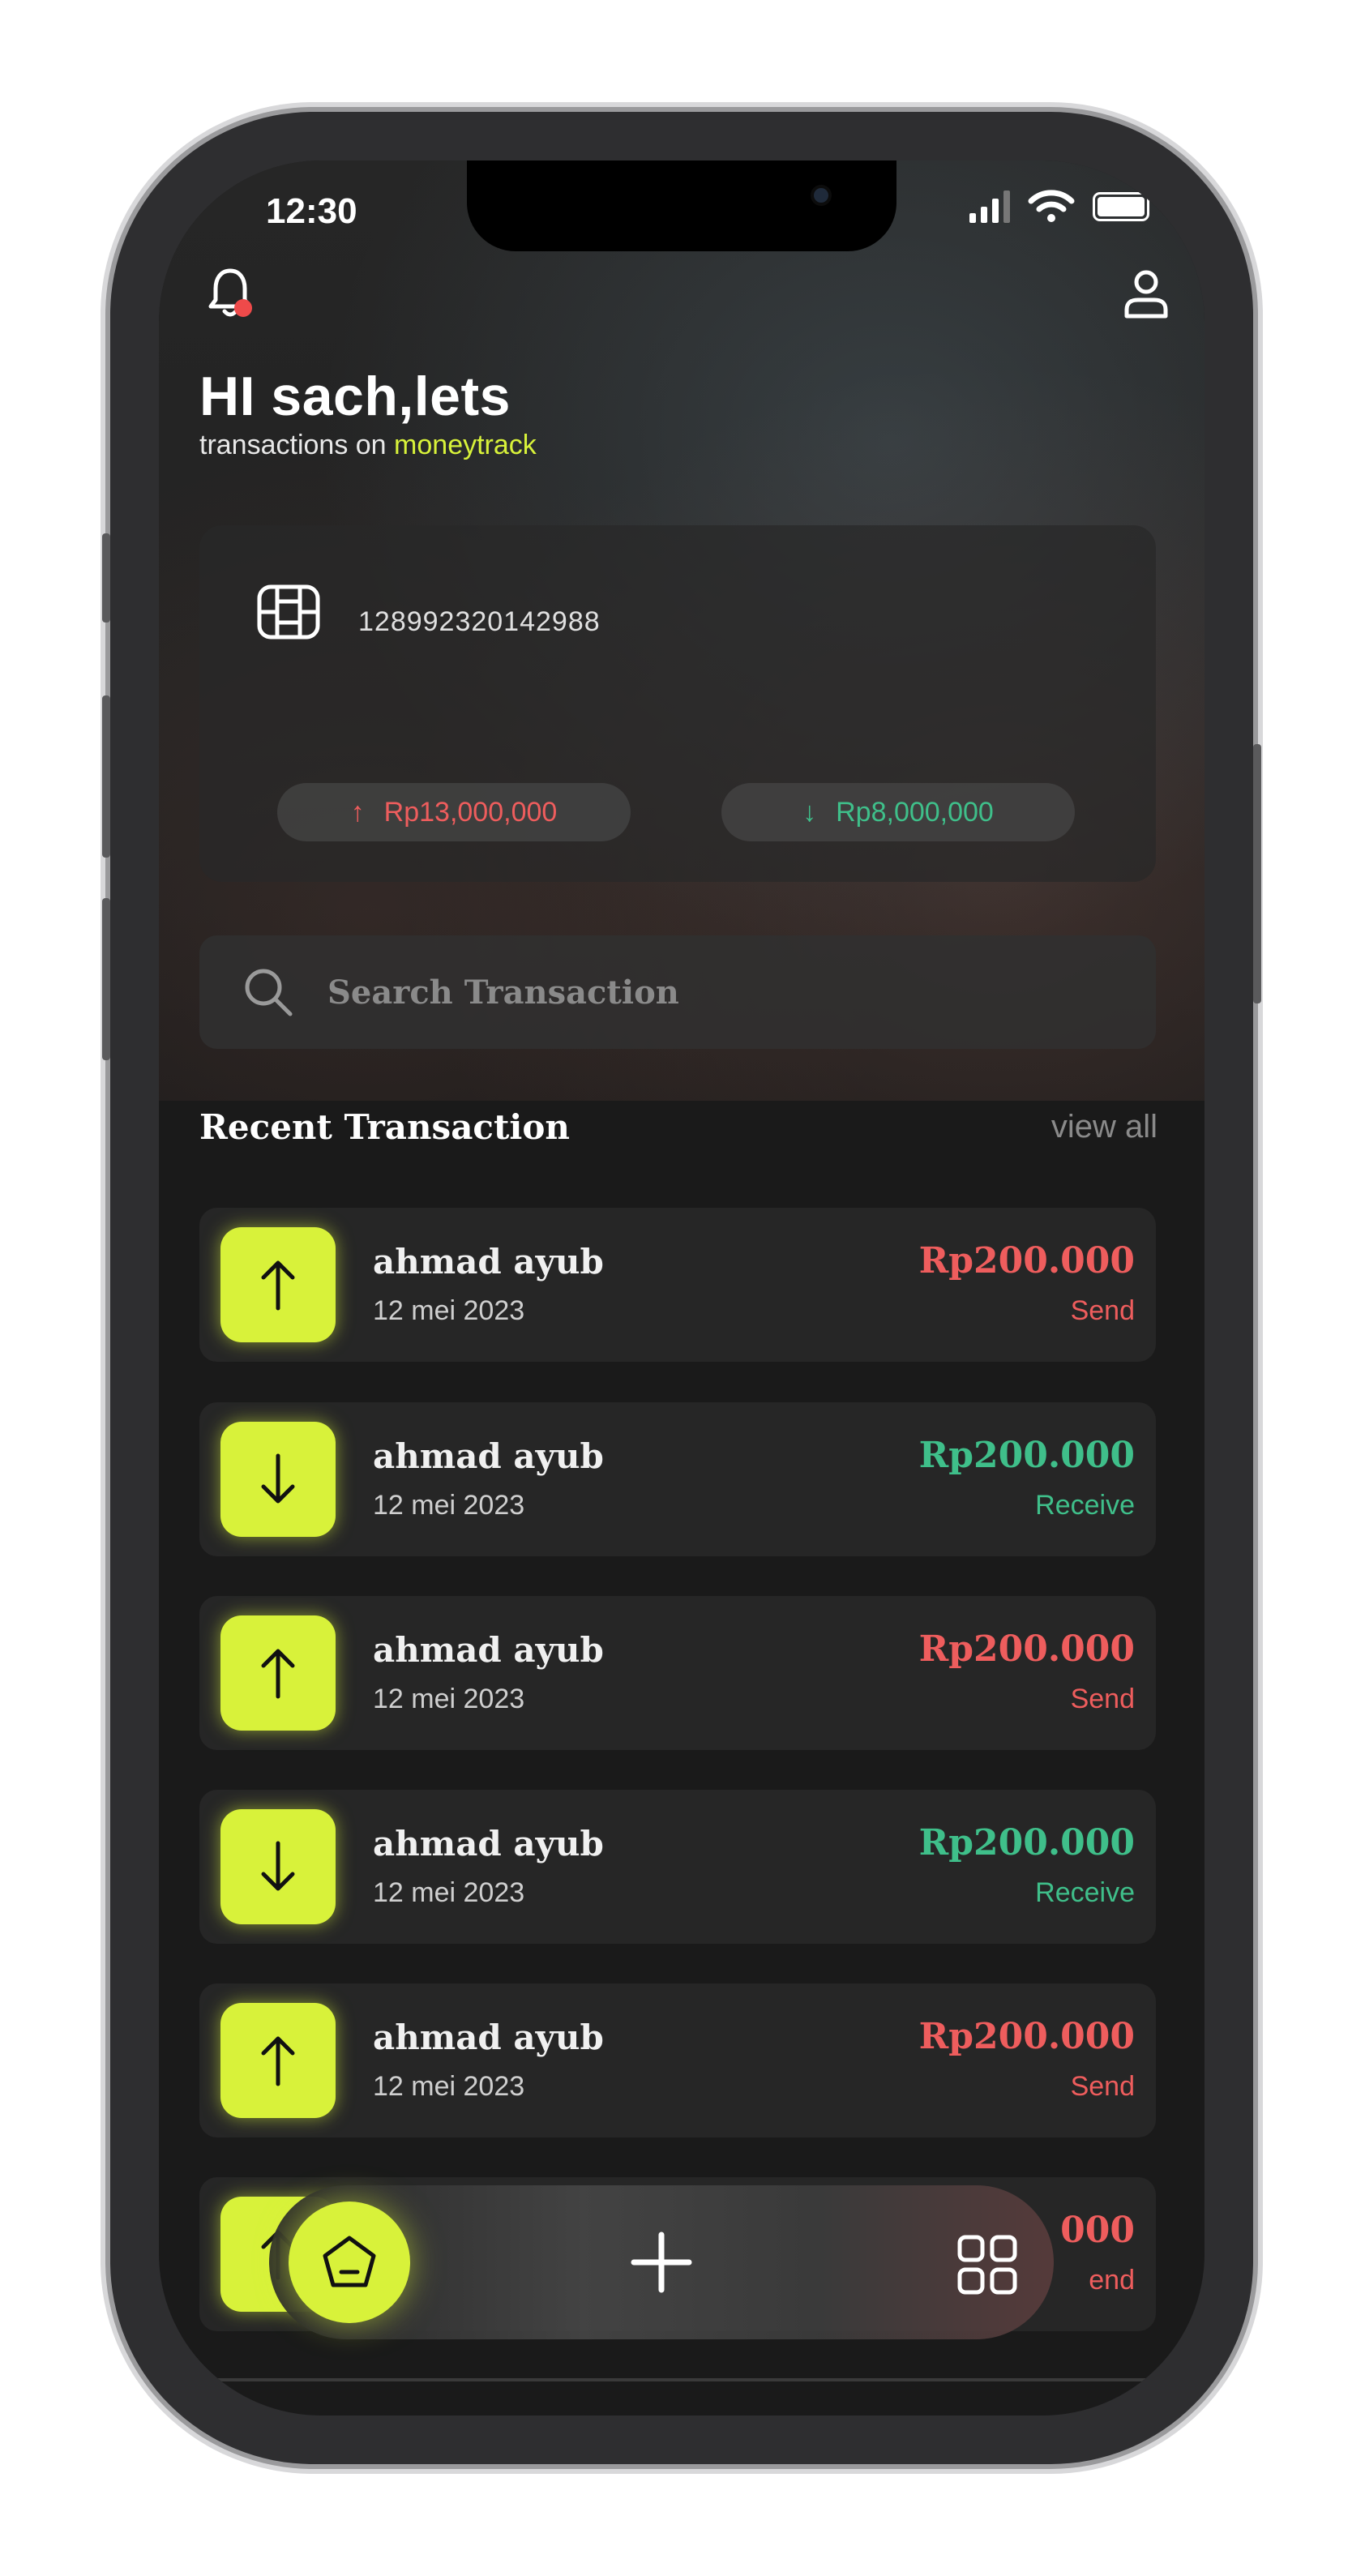 This screenshot has height=2576, width=1365. I want to click on notification-button, so click(230, 296).